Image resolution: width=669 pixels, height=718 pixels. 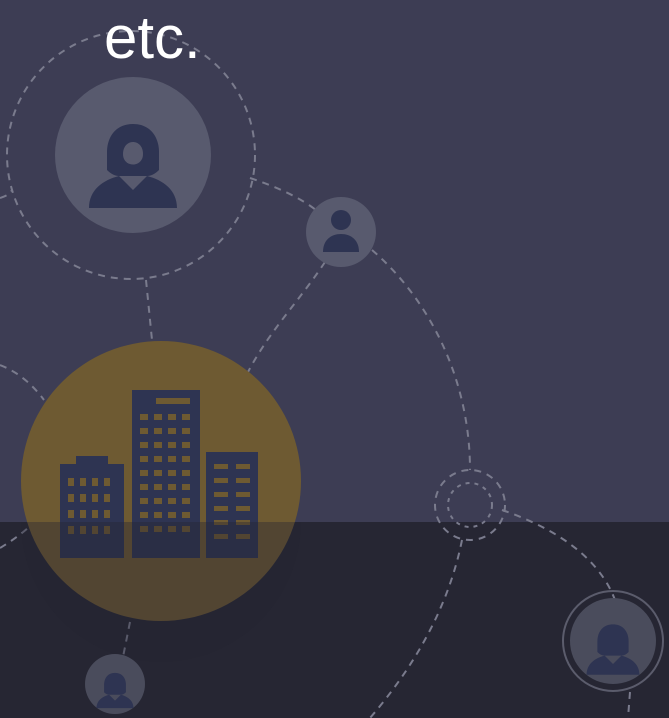 What do you see at coordinates (152, 37) in the screenshot?
I see `caption-text: etc.` at bounding box center [152, 37].